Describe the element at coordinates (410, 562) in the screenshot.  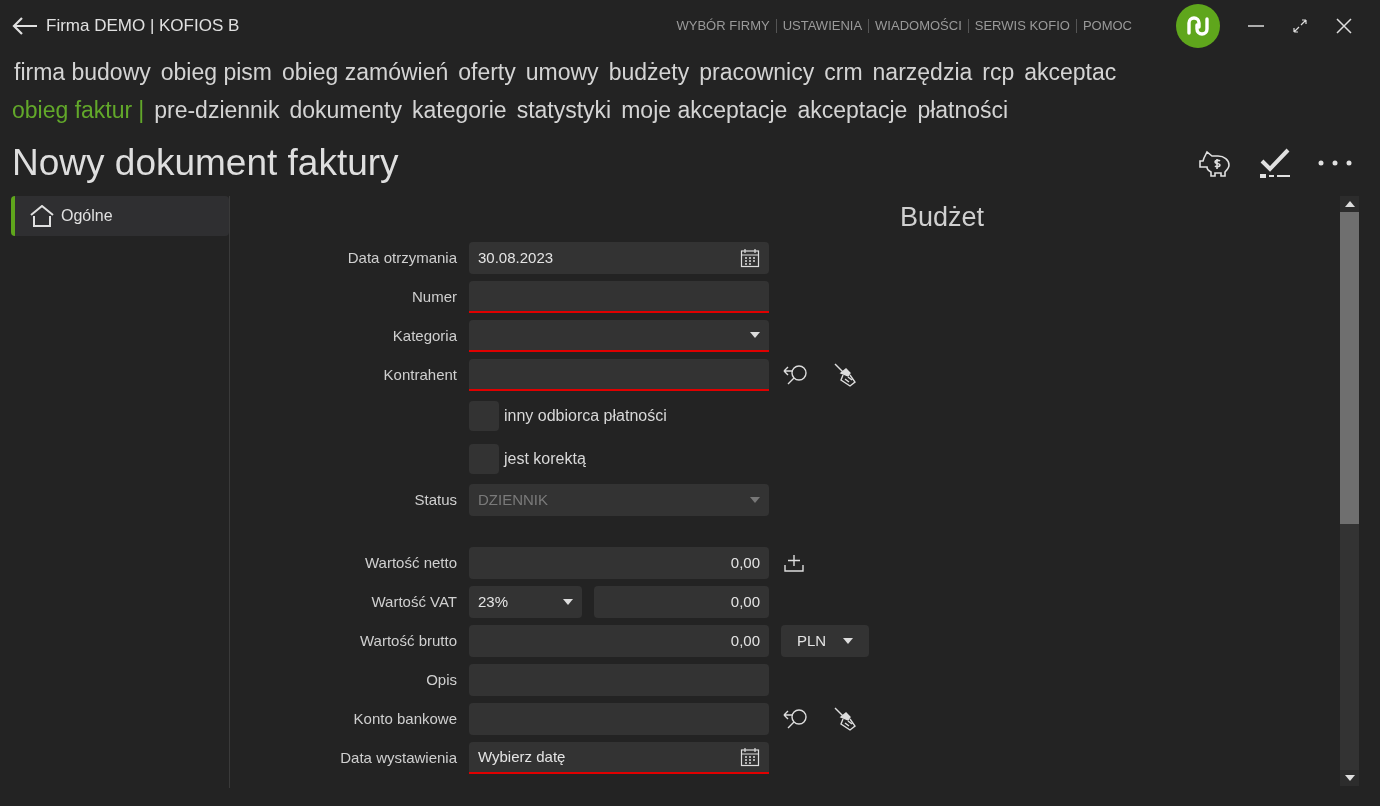
I see `field-label: Wartość netto` at that location.